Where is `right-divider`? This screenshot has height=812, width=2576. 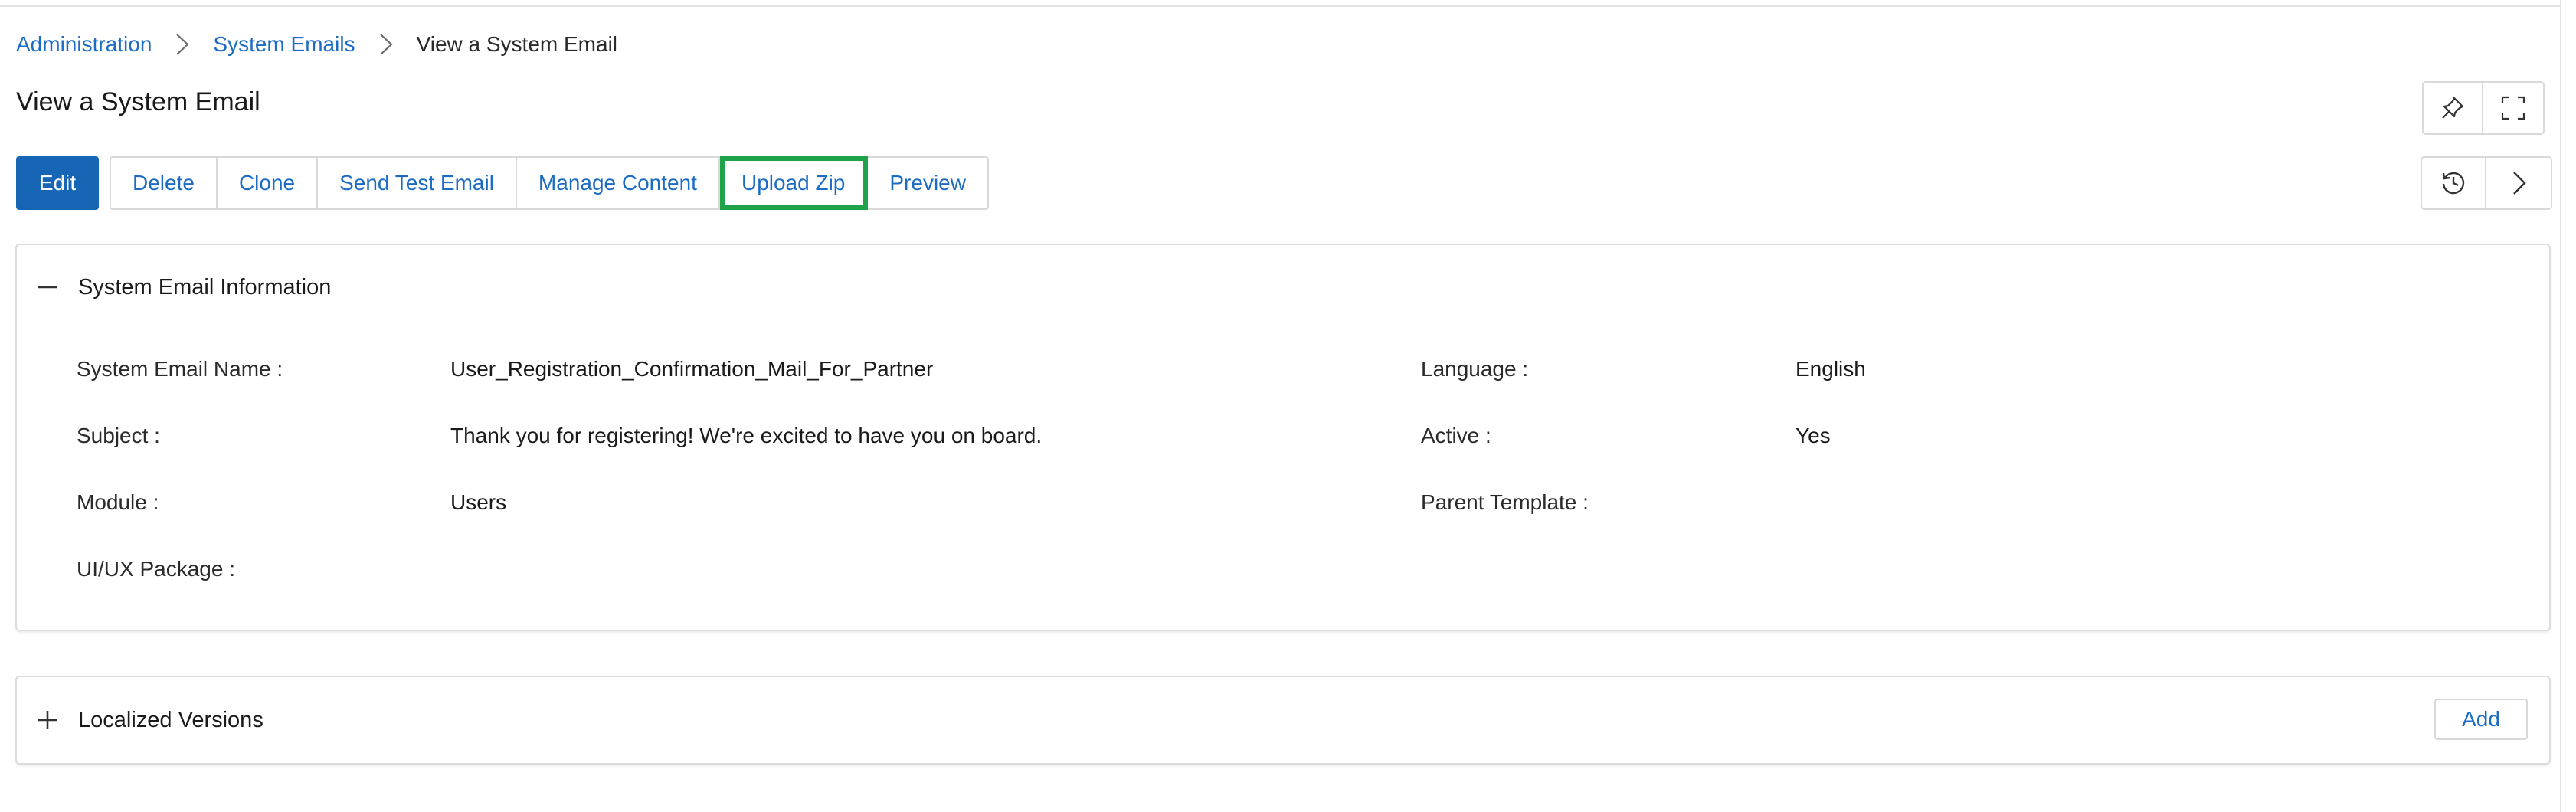 right-divider is located at coordinates (2560, 406).